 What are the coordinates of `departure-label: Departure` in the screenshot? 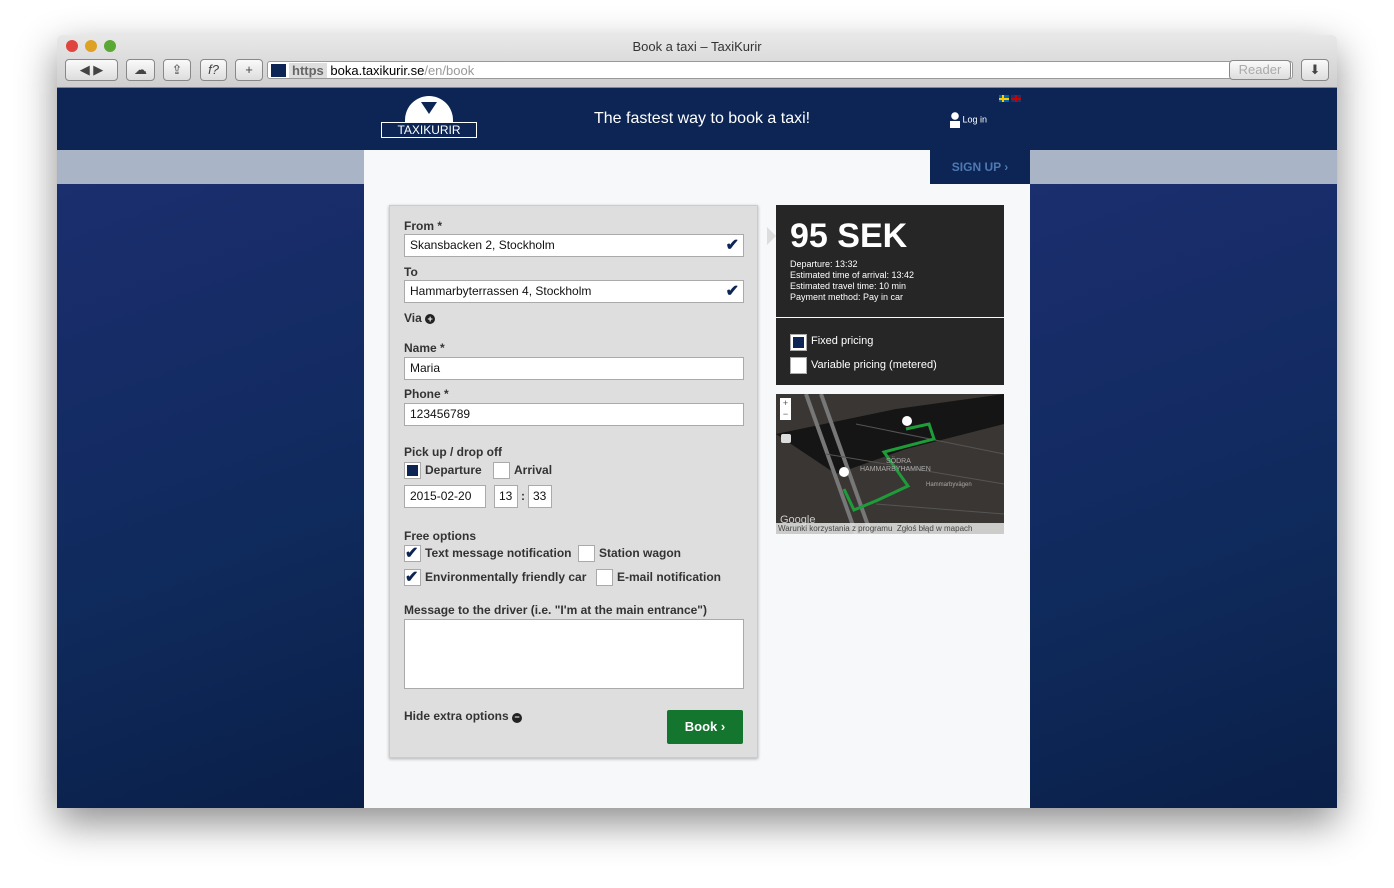 It's located at (453, 470).